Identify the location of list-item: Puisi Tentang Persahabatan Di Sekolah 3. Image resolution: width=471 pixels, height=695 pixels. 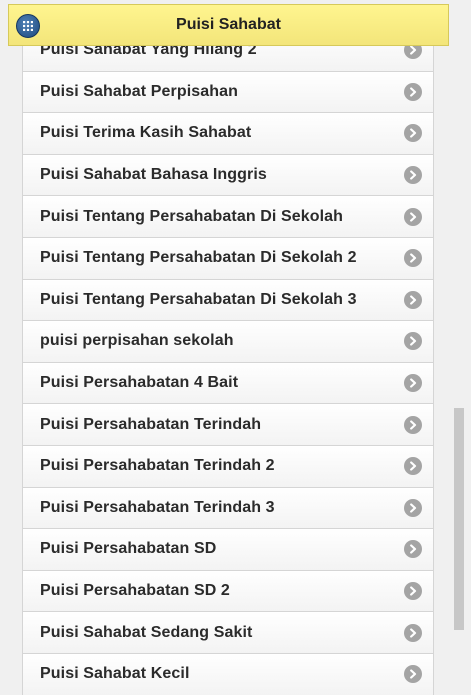
(228, 300).